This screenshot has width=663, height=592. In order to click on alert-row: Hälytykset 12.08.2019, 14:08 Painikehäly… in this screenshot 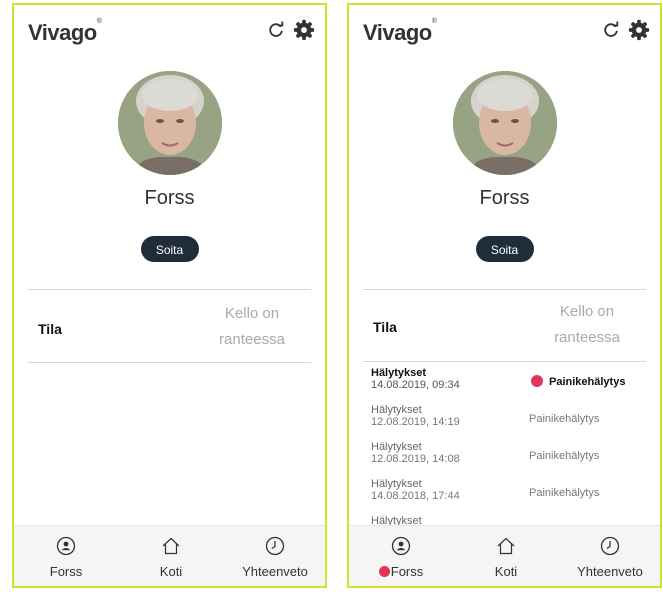, I will do `click(509, 459)`.